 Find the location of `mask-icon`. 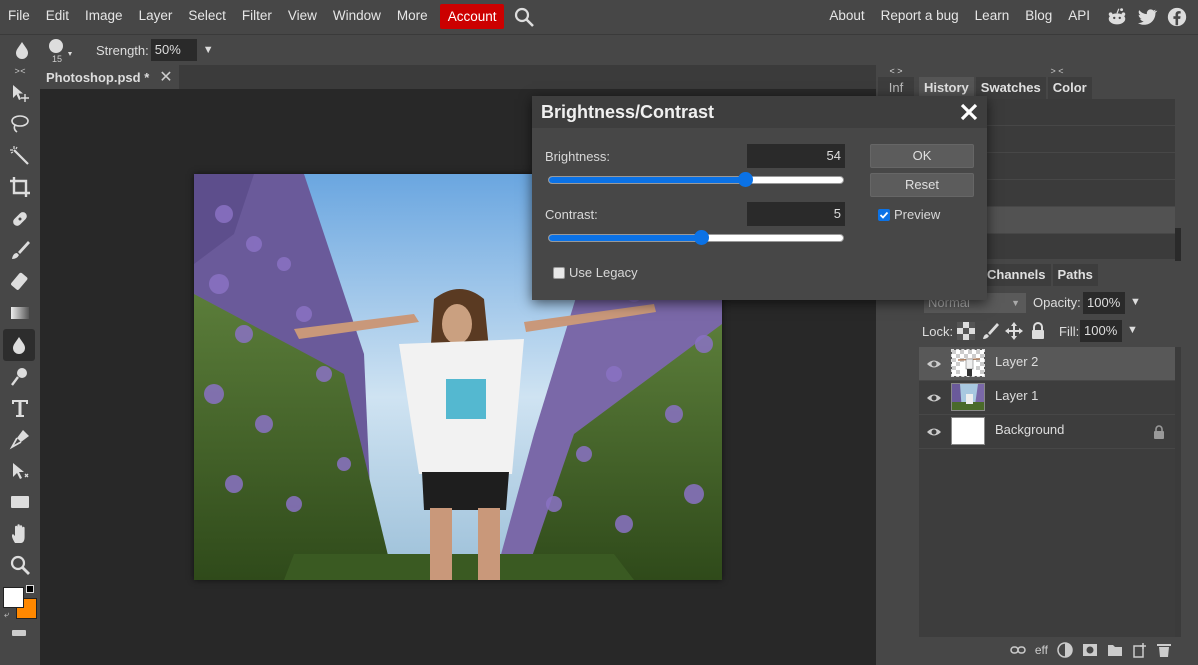

mask-icon is located at coordinates (1090, 650).